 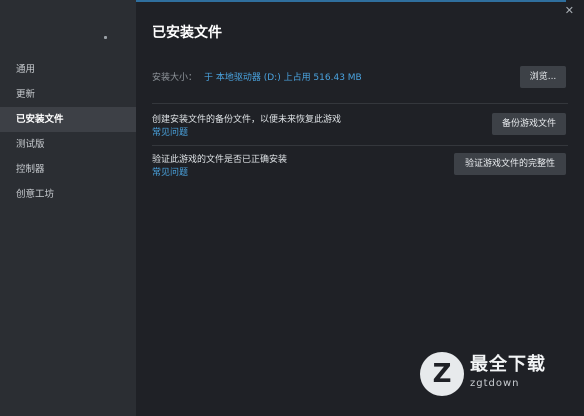 I want to click on top-accent-line, so click(x=351, y=1).